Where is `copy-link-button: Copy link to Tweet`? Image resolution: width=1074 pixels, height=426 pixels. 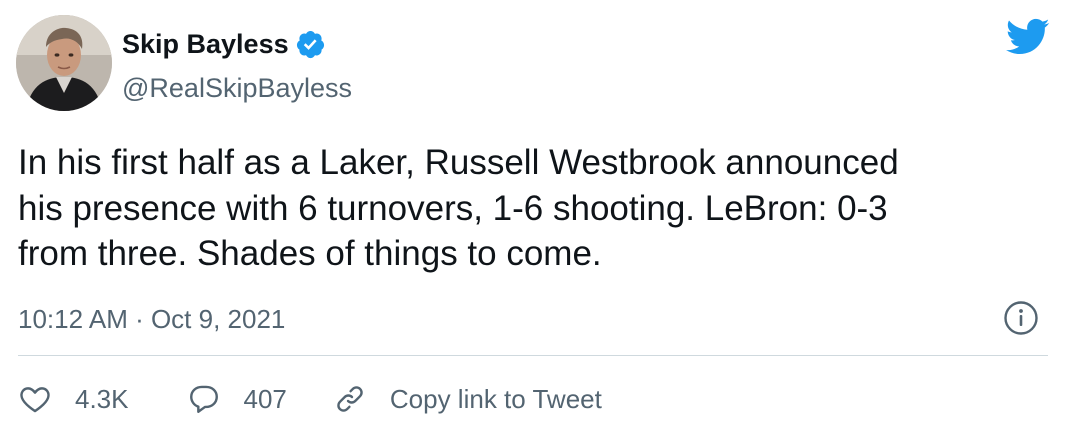
copy-link-button: Copy link to Tweet is located at coordinates (467, 399).